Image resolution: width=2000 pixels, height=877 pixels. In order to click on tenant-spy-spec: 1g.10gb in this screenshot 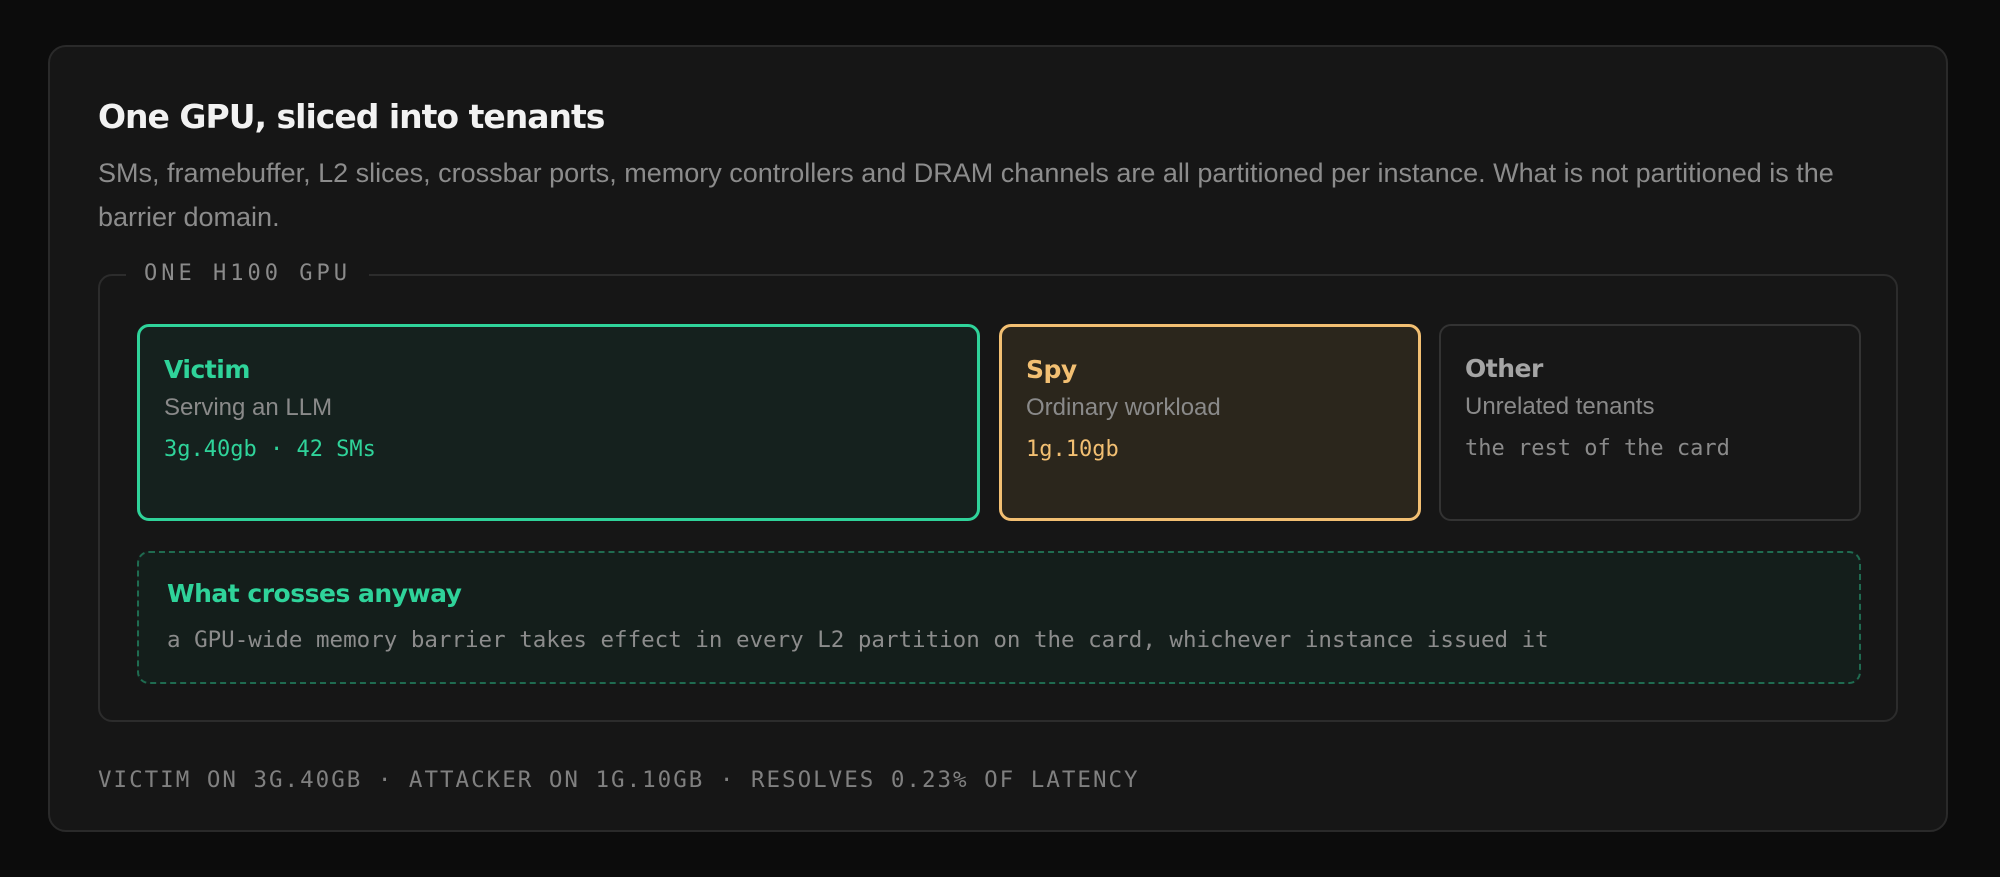, I will do `click(1072, 449)`.